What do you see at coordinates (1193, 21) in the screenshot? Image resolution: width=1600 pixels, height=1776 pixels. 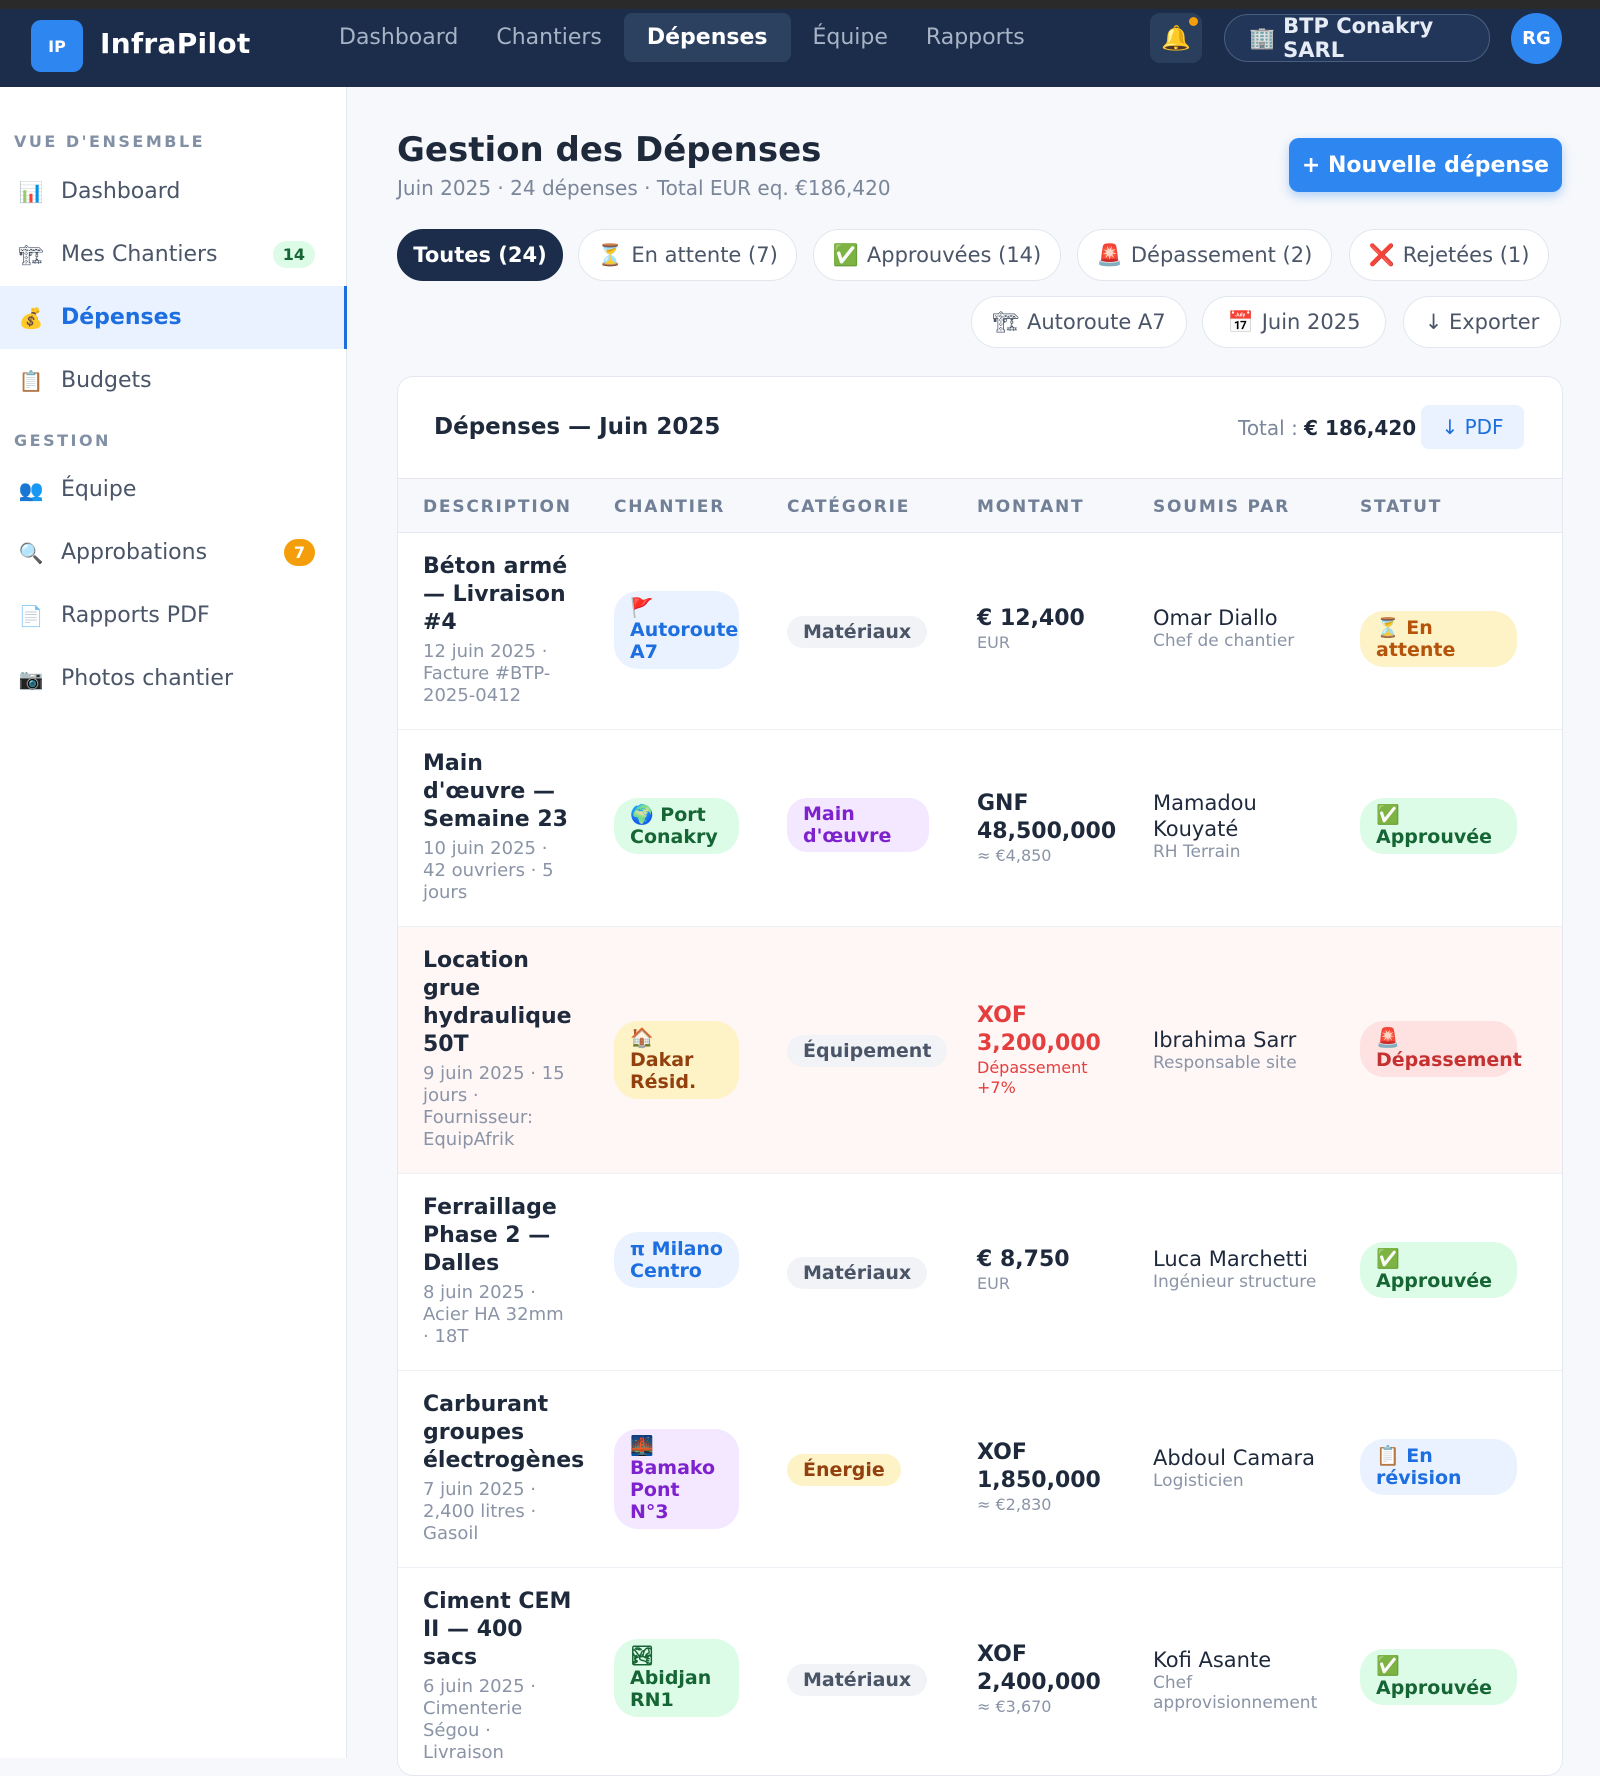 I see `notification-dot` at bounding box center [1193, 21].